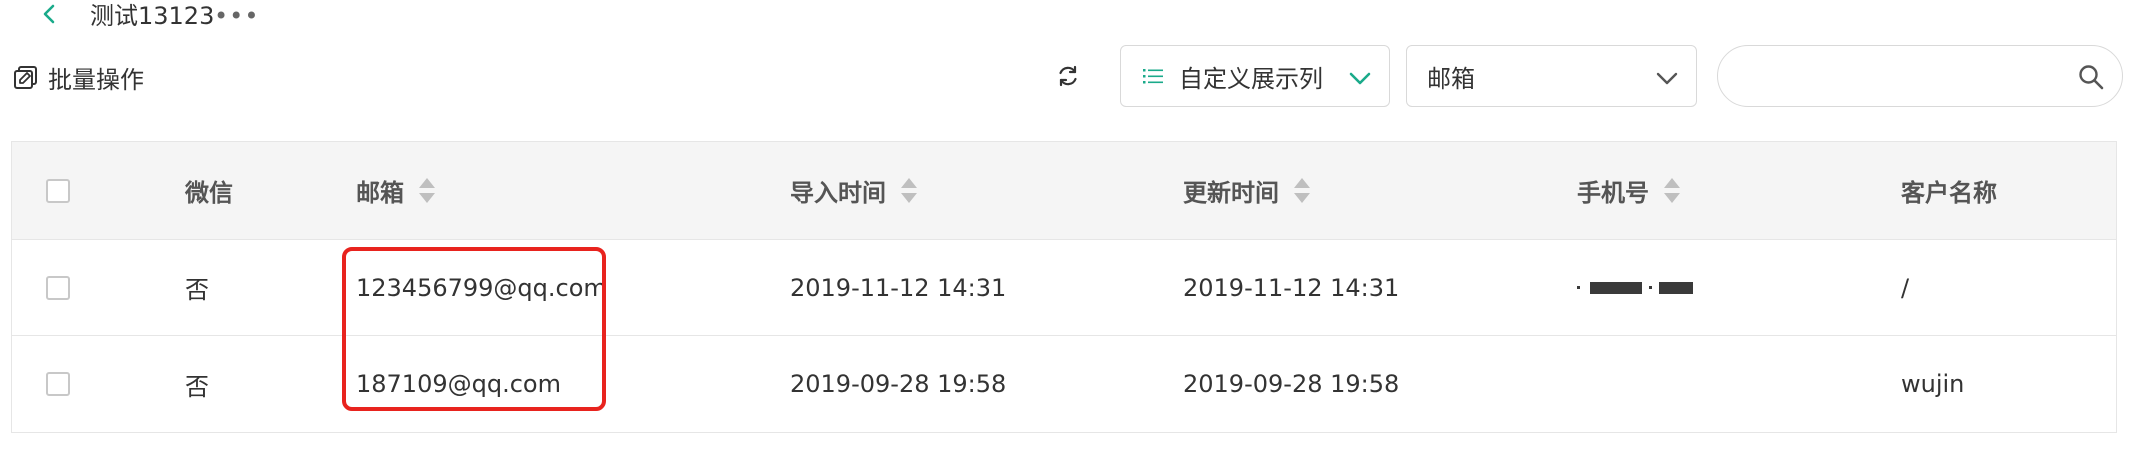 The image size is (2130, 454). I want to click on import-time-value: 2019-11-12 14:31, so click(898, 287).